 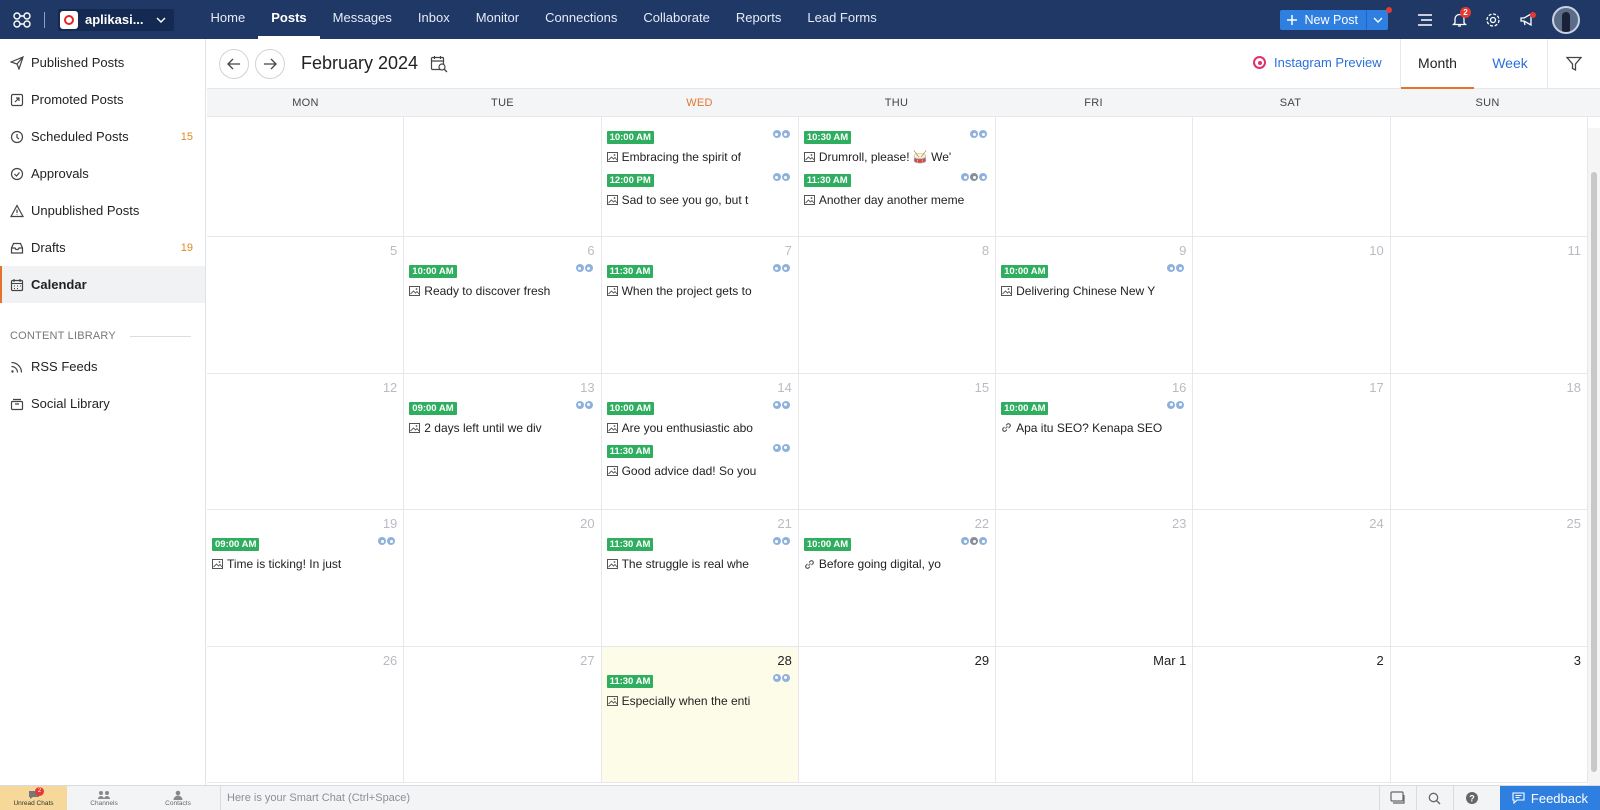 I want to click on calendar-day-cell: 20, so click(x=503, y=578).